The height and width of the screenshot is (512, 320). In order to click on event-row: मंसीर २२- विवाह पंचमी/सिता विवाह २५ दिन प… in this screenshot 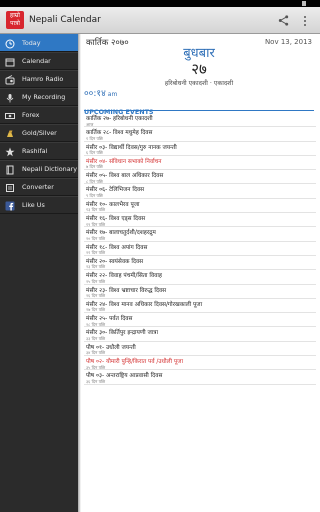, I will do `click(200, 277)`.